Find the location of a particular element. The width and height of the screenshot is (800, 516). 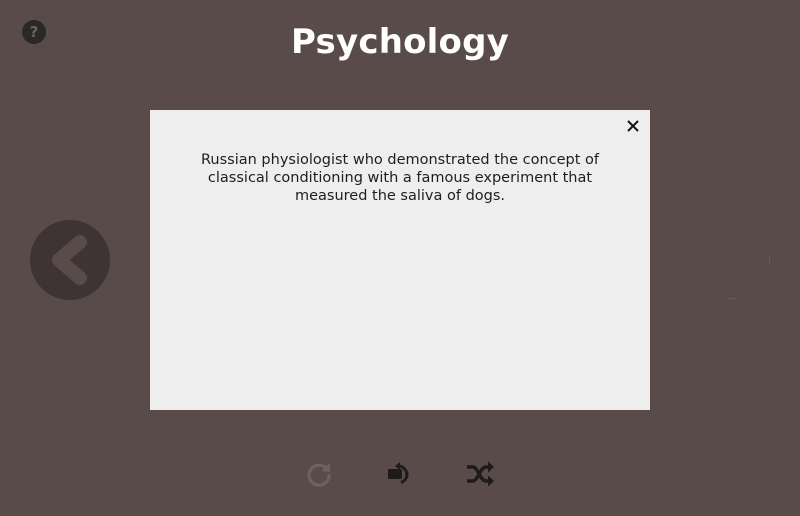

flip-card-icon is located at coordinates (398, 473).